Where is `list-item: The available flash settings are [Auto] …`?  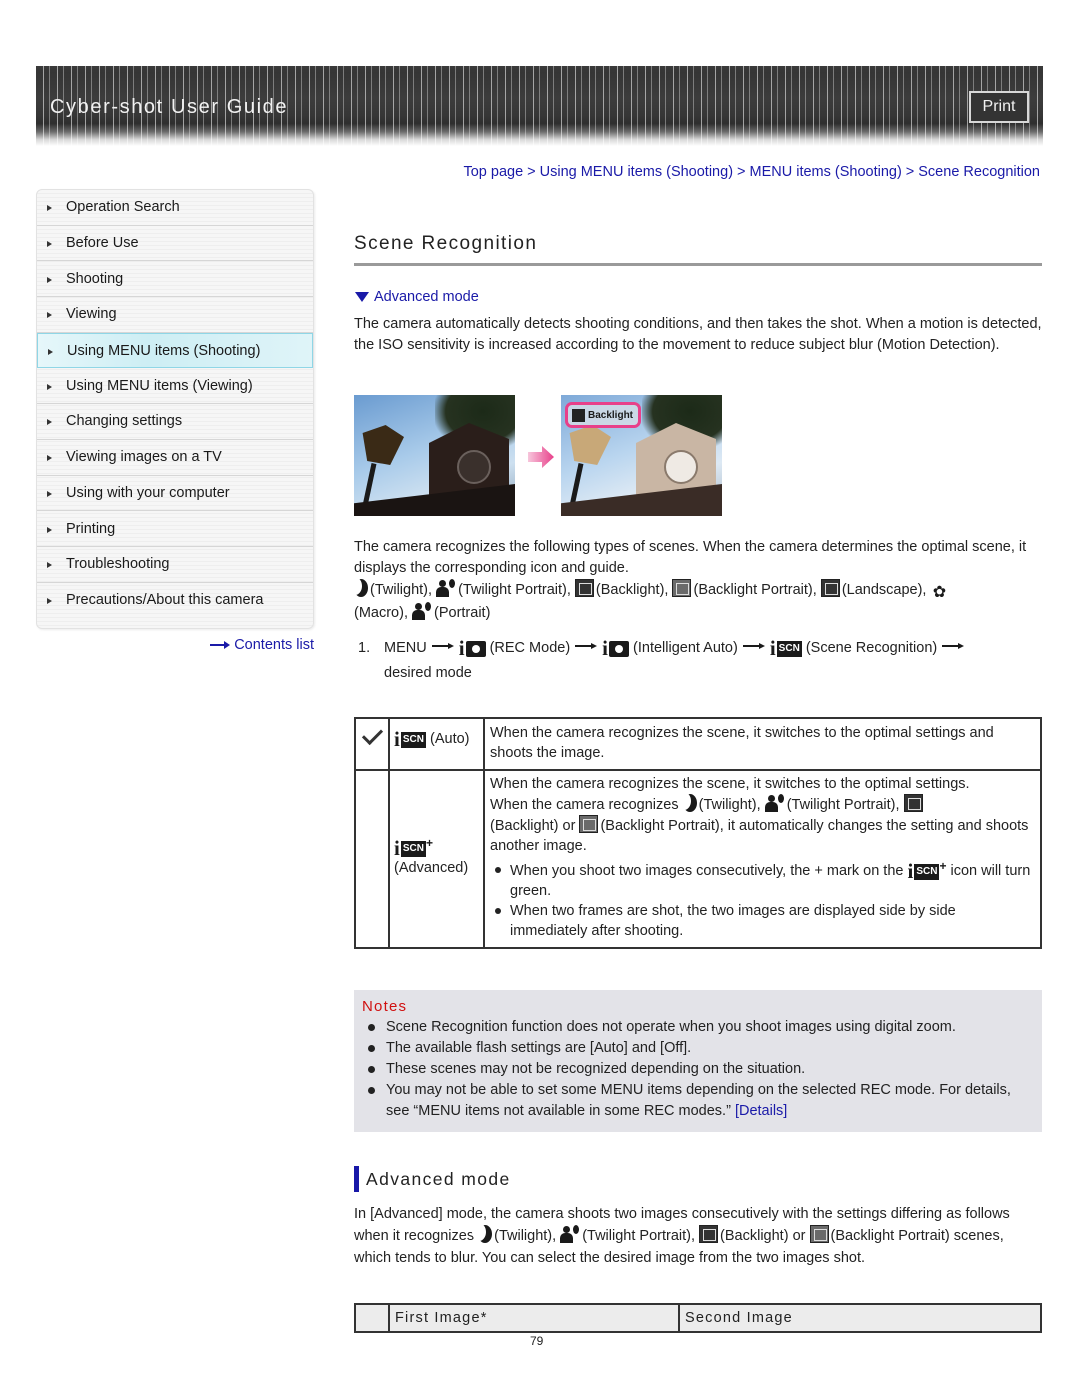 list-item: The available flash settings are [Auto] … is located at coordinates (697, 1048).